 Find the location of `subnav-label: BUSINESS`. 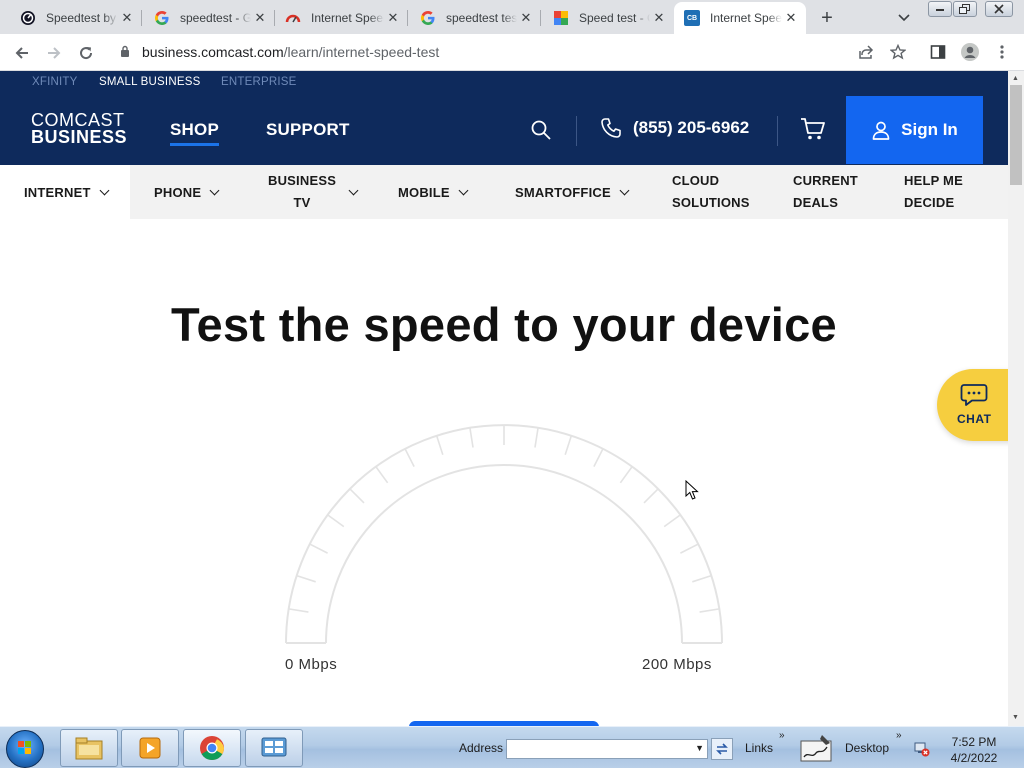

subnav-label: BUSINESS is located at coordinates (302, 180).